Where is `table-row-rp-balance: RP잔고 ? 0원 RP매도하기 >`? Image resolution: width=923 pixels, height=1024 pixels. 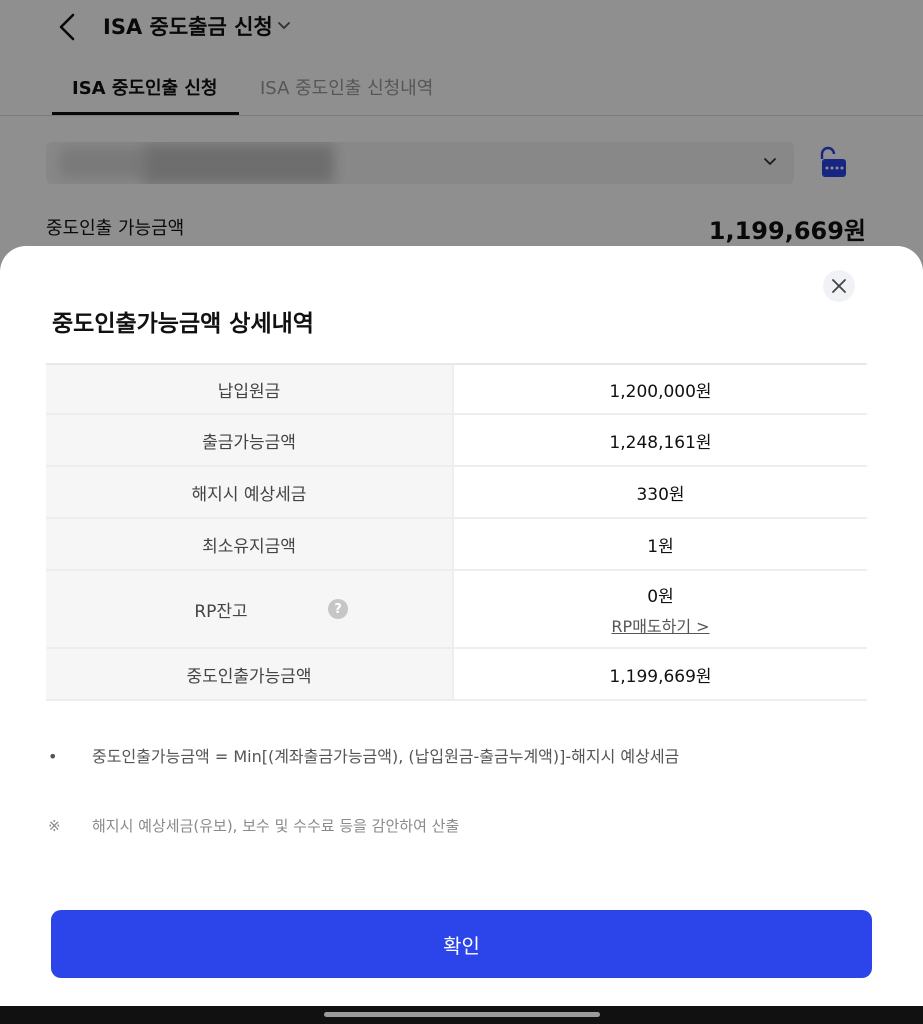
table-row-rp-balance: RP잔고 ? 0원 RP매도하기 > is located at coordinates (456, 610).